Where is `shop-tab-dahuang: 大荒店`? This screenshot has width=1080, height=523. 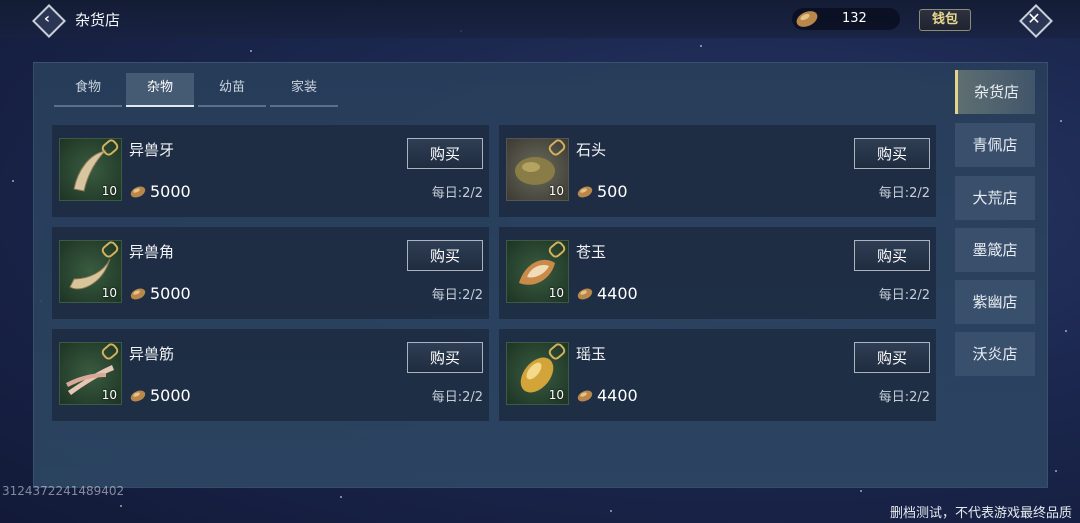
shop-tab-dahuang: 大荒店 is located at coordinates (995, 198).